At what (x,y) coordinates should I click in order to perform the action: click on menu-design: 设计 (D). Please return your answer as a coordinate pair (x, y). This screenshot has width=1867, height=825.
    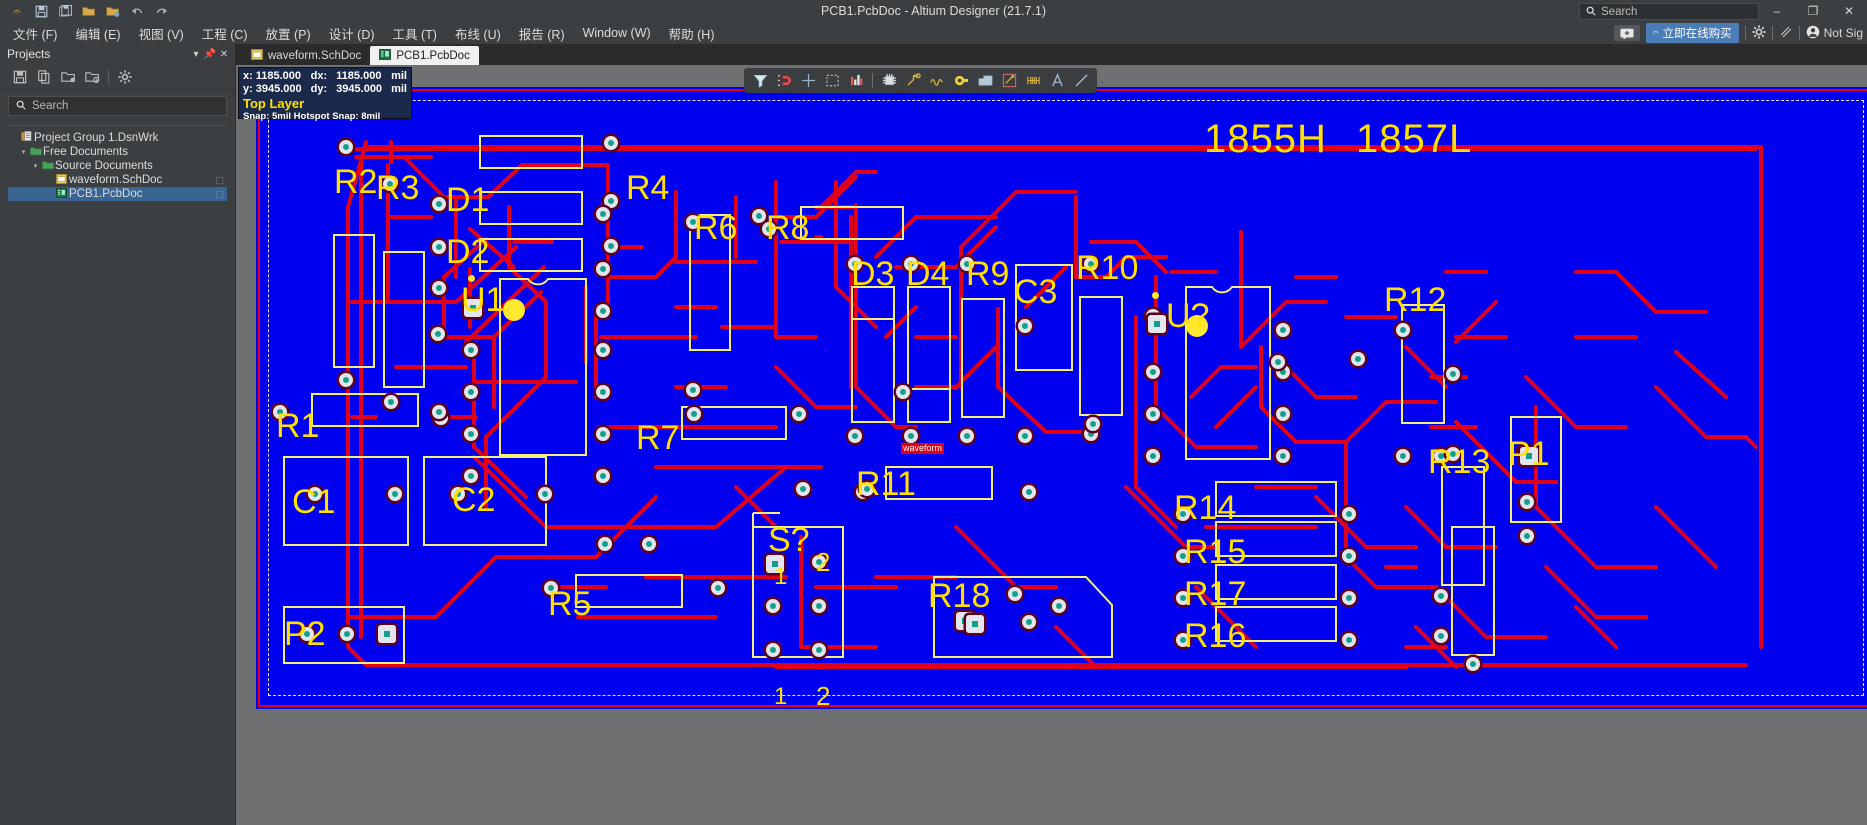
    Looking at the image, I should click on (352, 33).